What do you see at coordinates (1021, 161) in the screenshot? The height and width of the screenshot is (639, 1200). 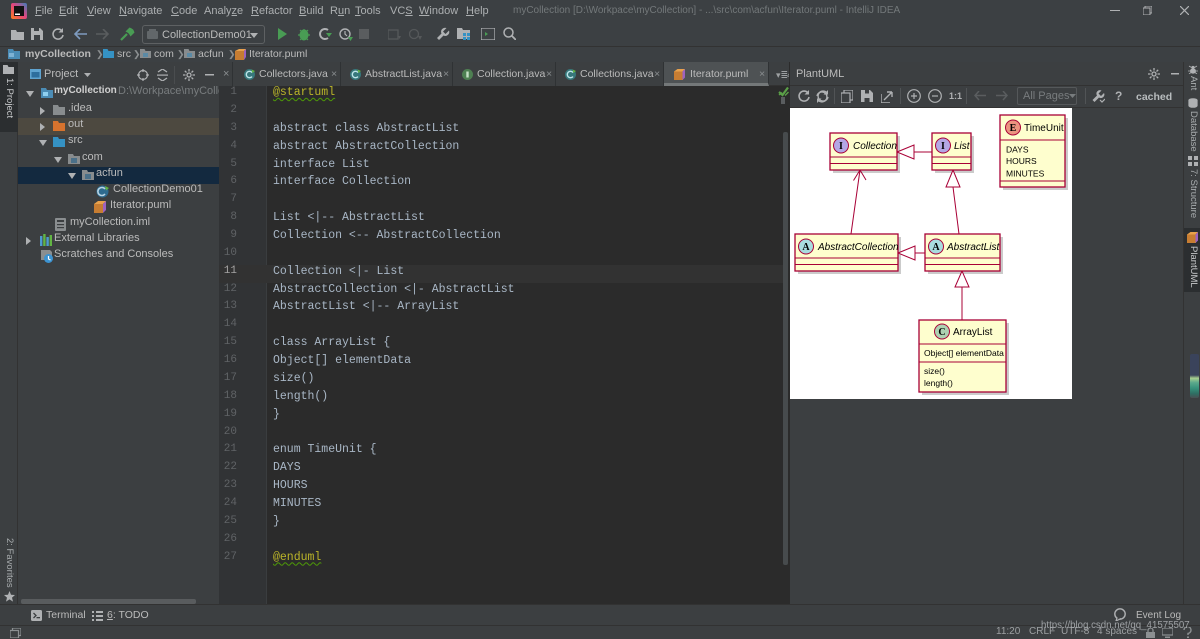 I see `svg-text: HOURS` at bounding box center [1021, 161].